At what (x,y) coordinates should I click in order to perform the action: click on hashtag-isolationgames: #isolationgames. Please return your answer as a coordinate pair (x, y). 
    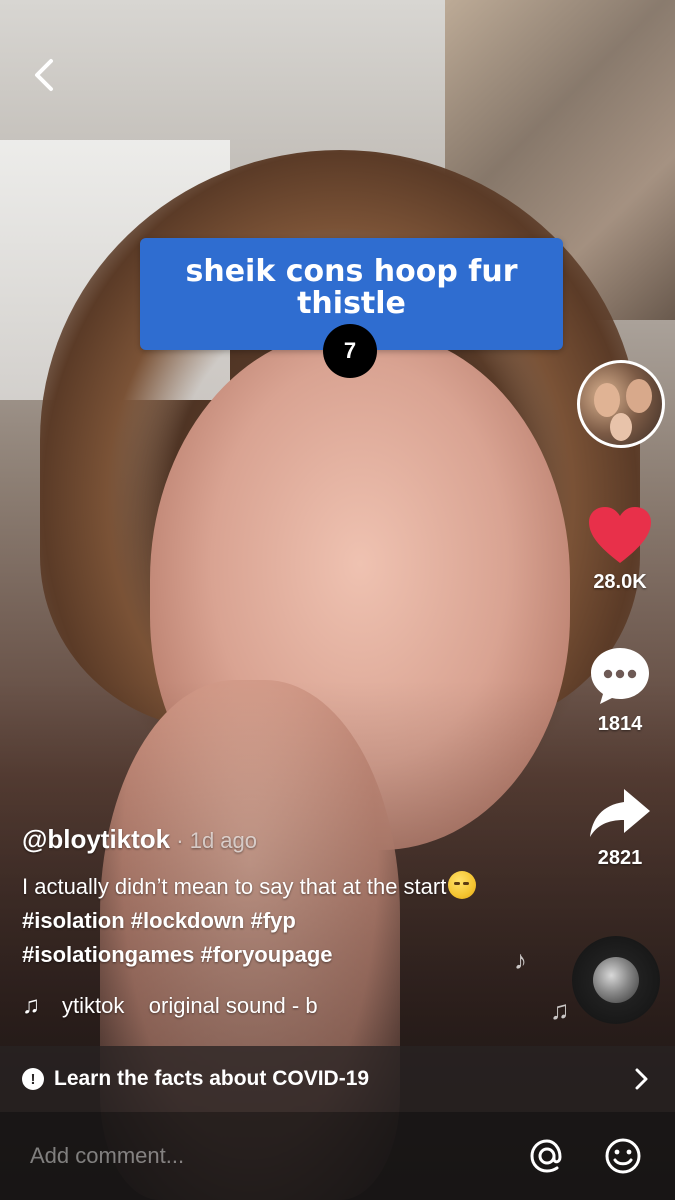
    Looking at the image, I should click on (108, 954).